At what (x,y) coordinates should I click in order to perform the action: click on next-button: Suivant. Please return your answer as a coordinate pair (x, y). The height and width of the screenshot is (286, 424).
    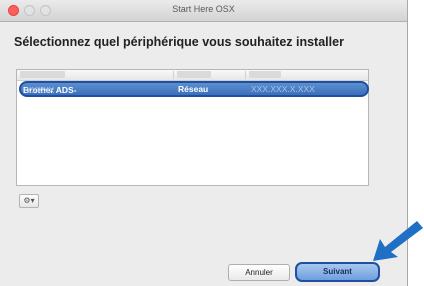
    Looking at the image, I should click on (337, 272).